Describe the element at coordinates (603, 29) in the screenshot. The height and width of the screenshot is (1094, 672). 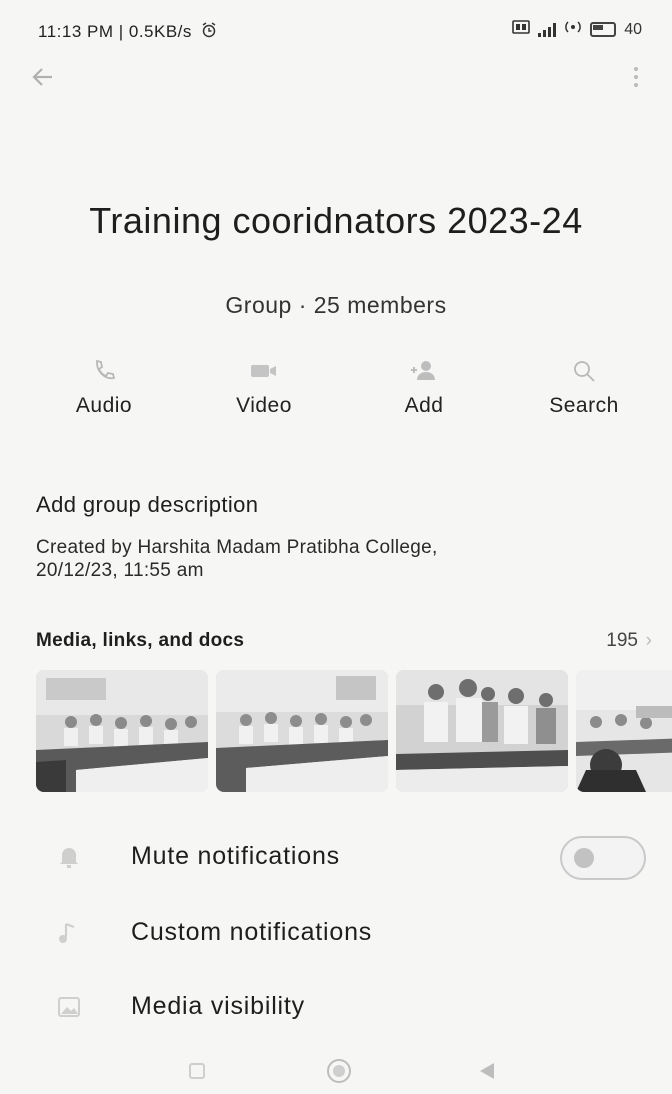
I see `battery-icon` at that location.